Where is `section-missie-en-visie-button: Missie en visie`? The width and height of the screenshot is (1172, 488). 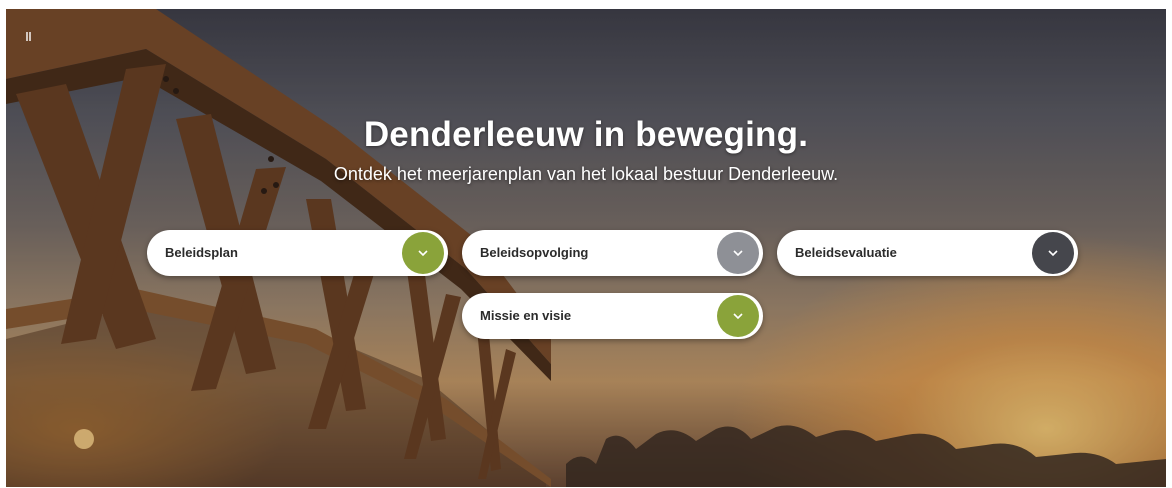 section-missie-en-visie-button: Missie en visie is located at coordinates (612, 316).